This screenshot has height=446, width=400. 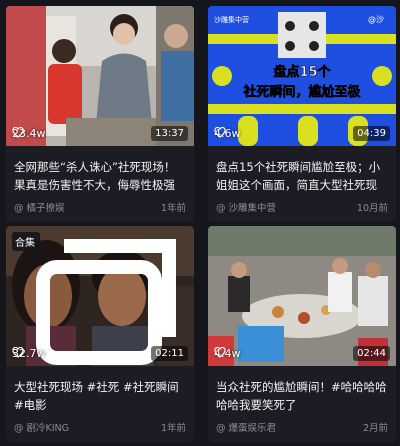 I want to click on video-meta: @ 剧冷KING 1年前, so click(x=100, y=431).